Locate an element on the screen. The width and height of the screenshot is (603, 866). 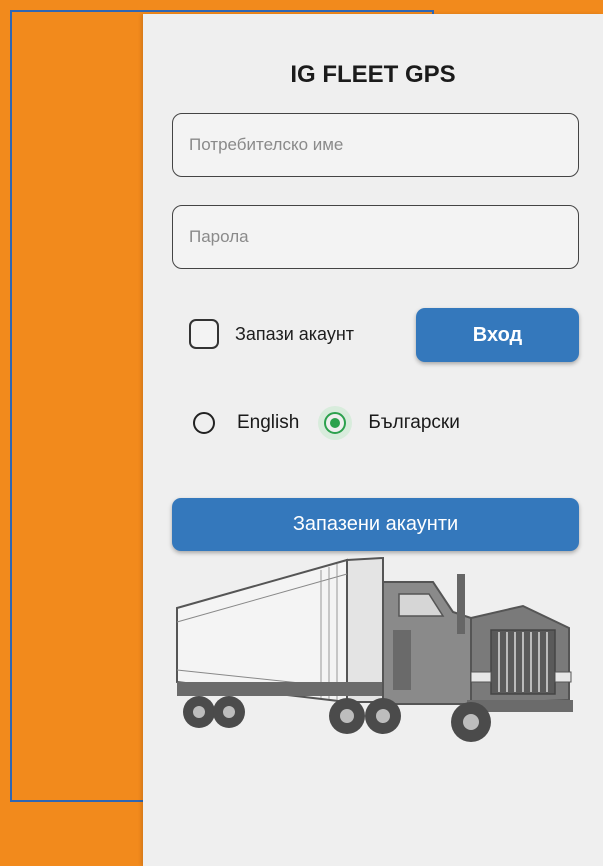
language-option-english: English is located at coordinates (258, 423).